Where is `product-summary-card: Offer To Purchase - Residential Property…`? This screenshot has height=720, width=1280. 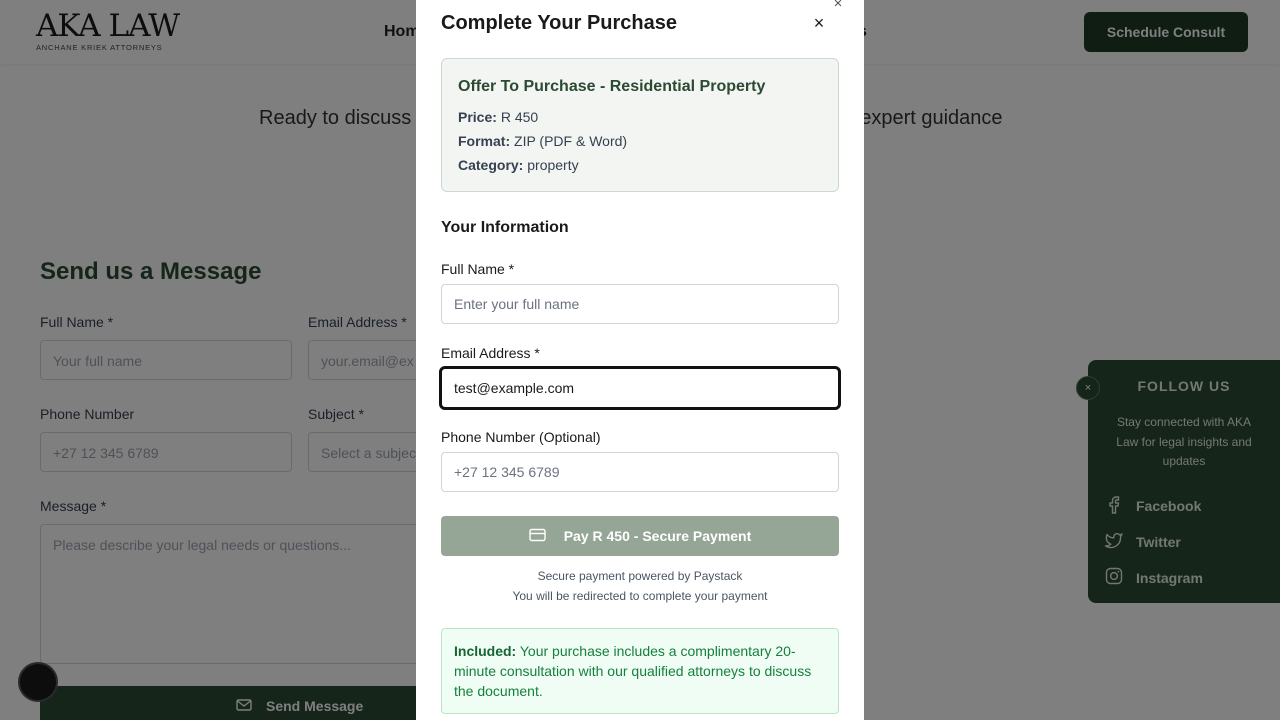
product-summary-card: Offer To Purchase - Residential Property… is located at coordinates (640, 125).